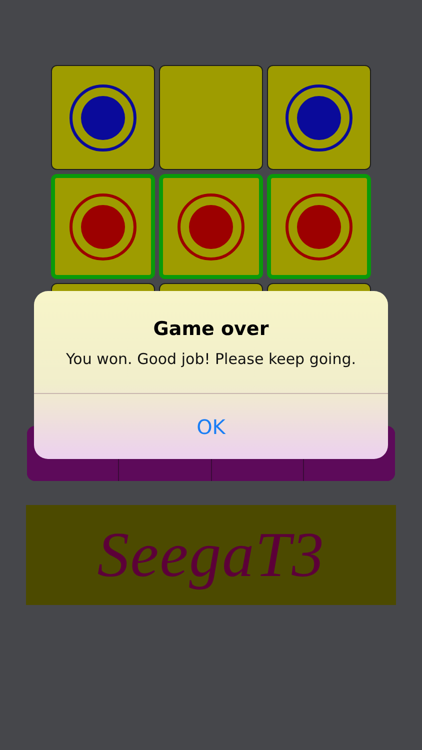 This screenshot has width=422, height=750. Describe the element at coordinates (211, 329) in the screenshot. I see `alert-title: Game over` at that location.